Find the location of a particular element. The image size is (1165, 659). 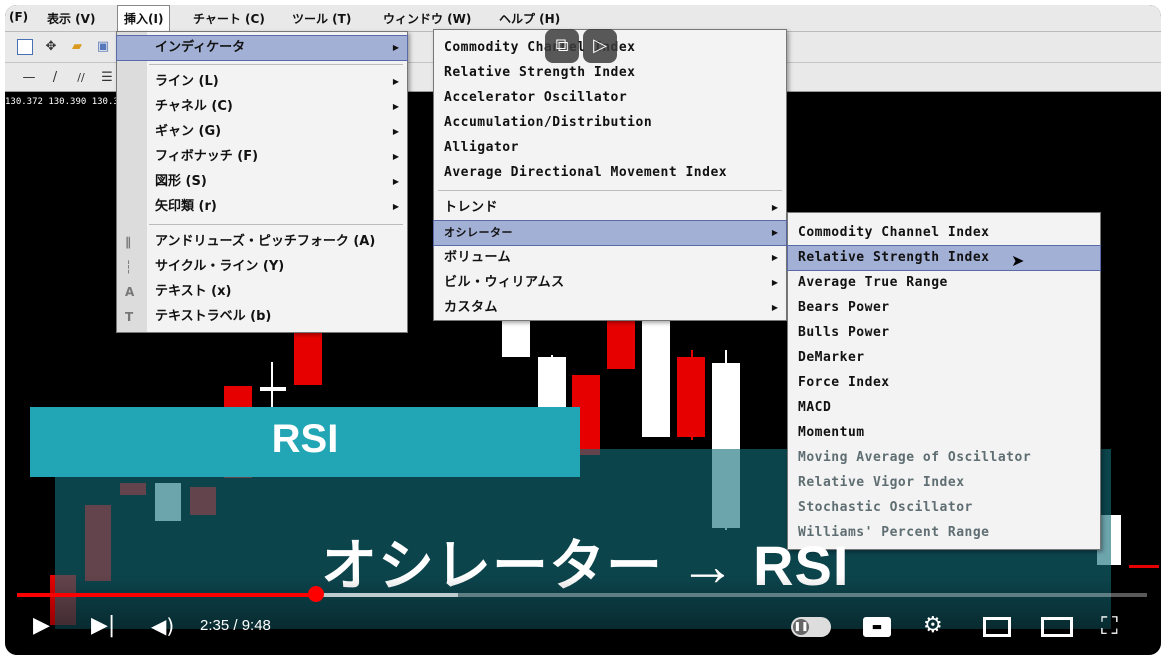

menu-item-accumulation: Accumulation/Distribution is located at coordinates (610, 123).